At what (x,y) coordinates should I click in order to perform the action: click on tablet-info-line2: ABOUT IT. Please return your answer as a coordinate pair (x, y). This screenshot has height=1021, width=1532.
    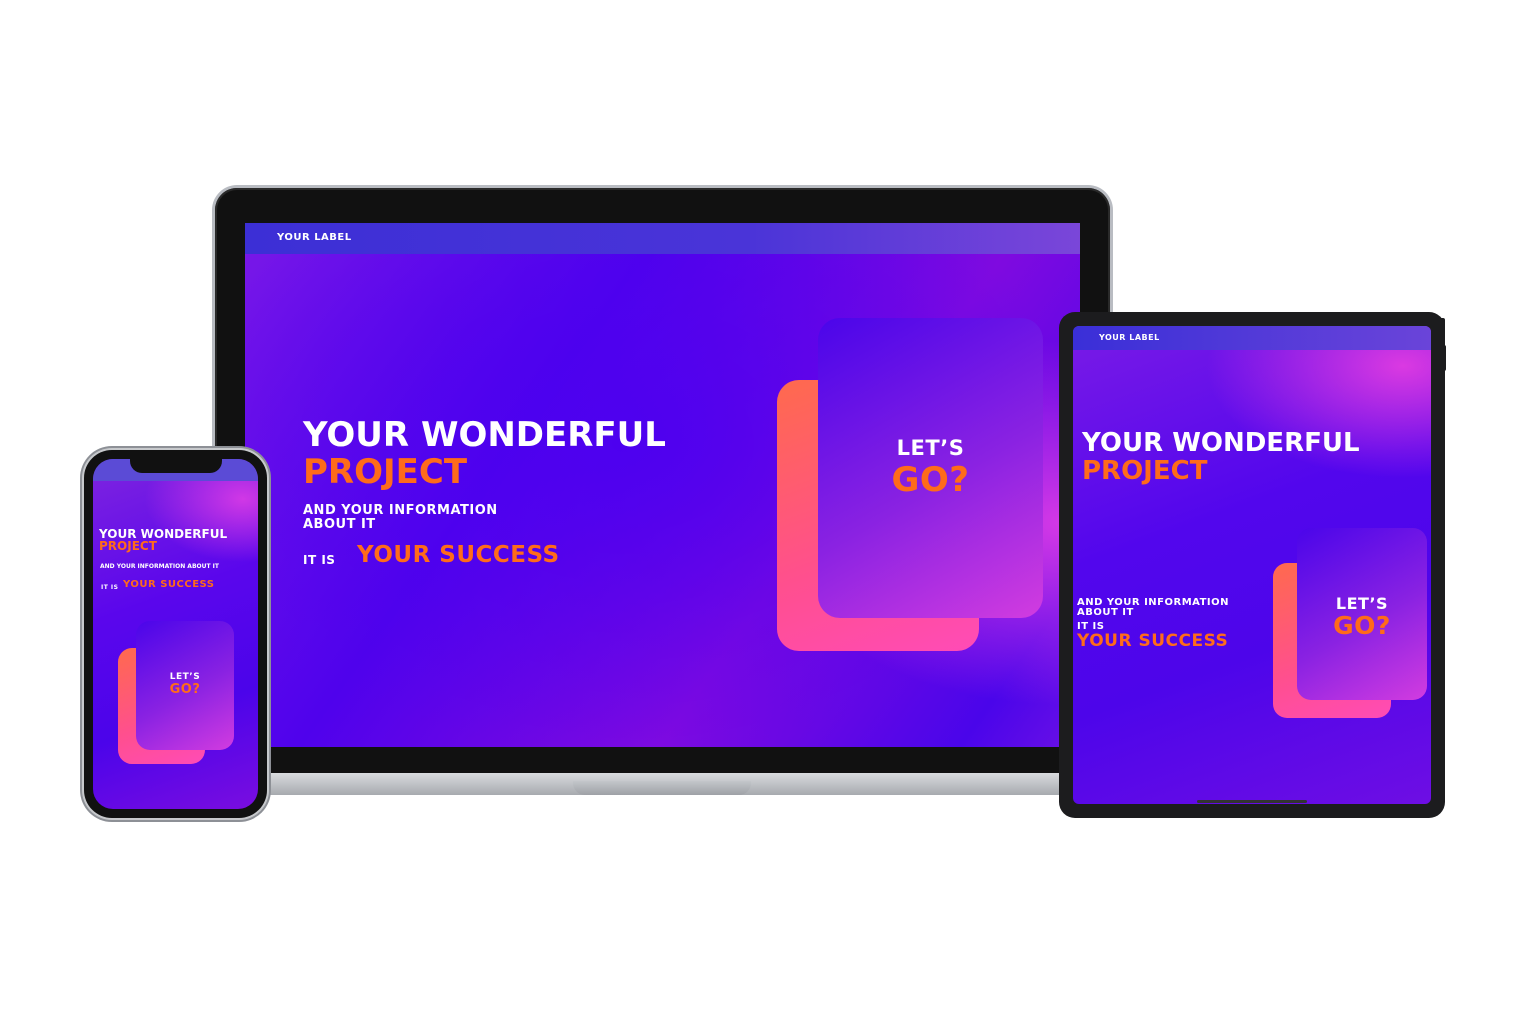
    Looking at the image, I should click on (1105, 612).